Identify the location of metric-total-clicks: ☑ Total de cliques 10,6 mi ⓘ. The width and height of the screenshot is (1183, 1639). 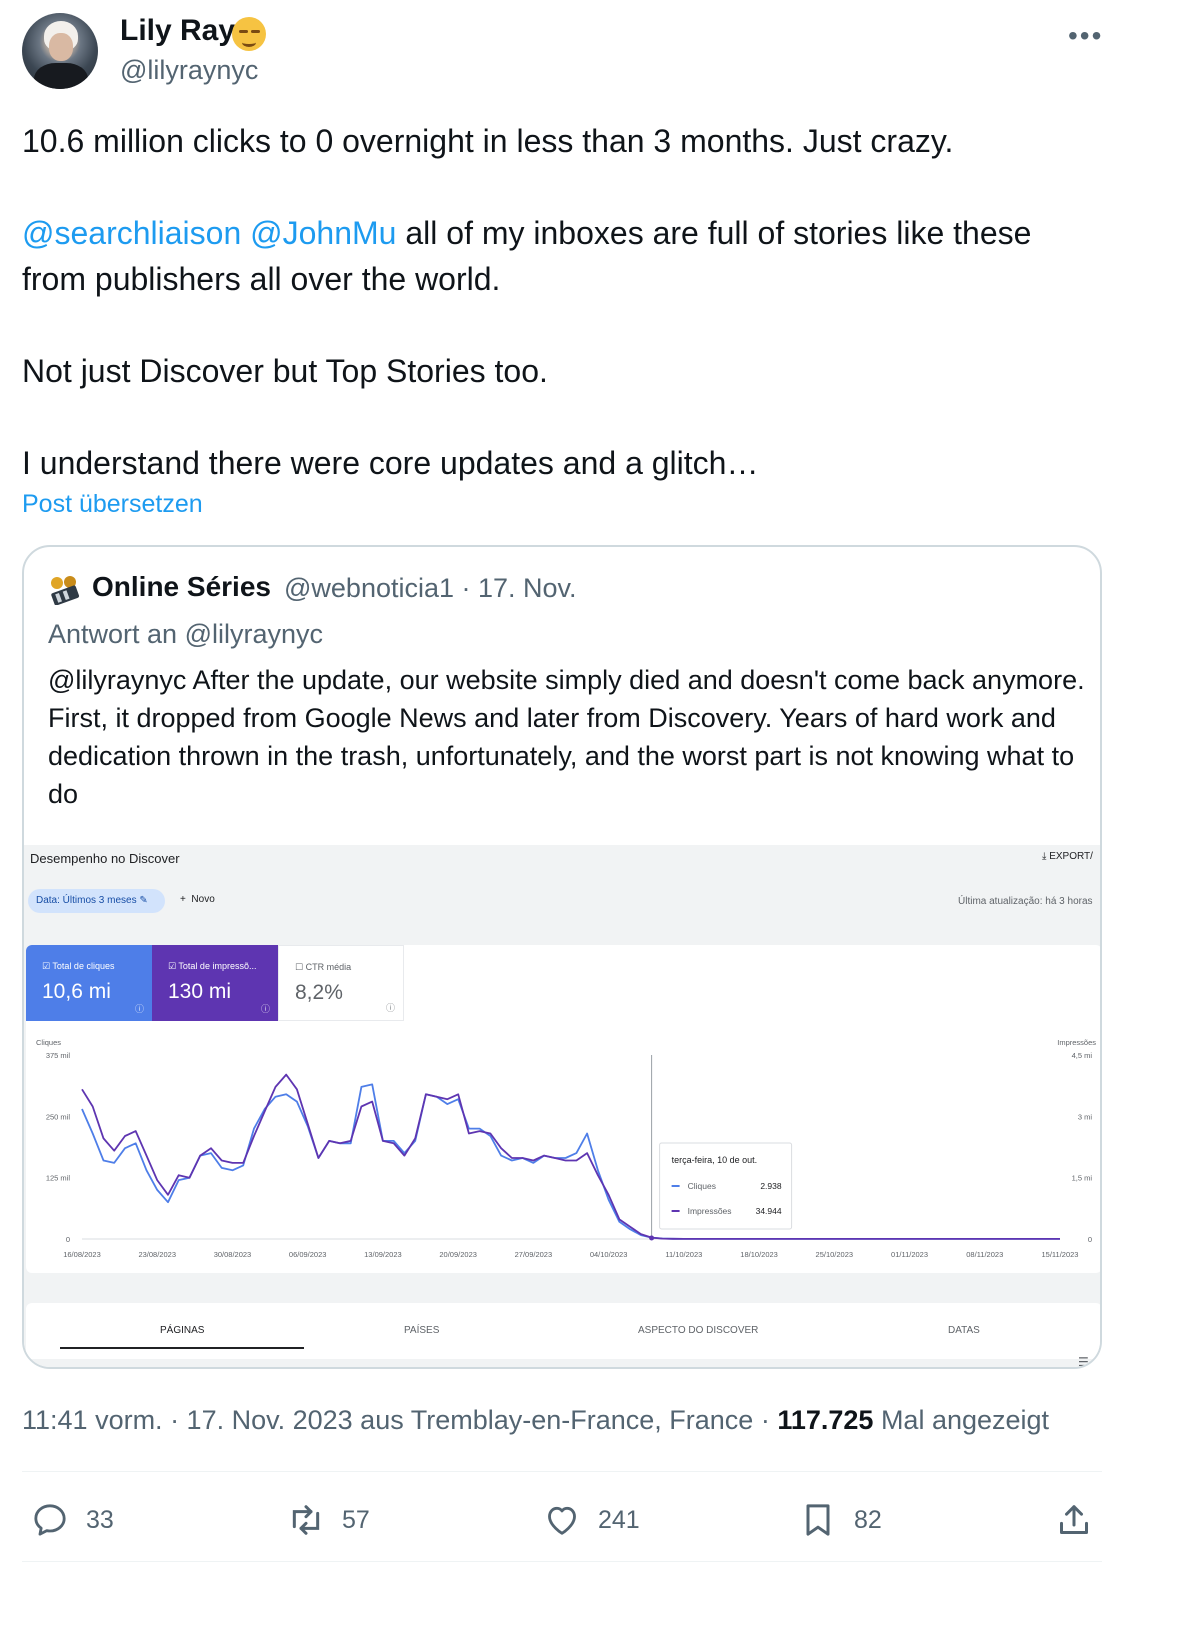
(89, 983).